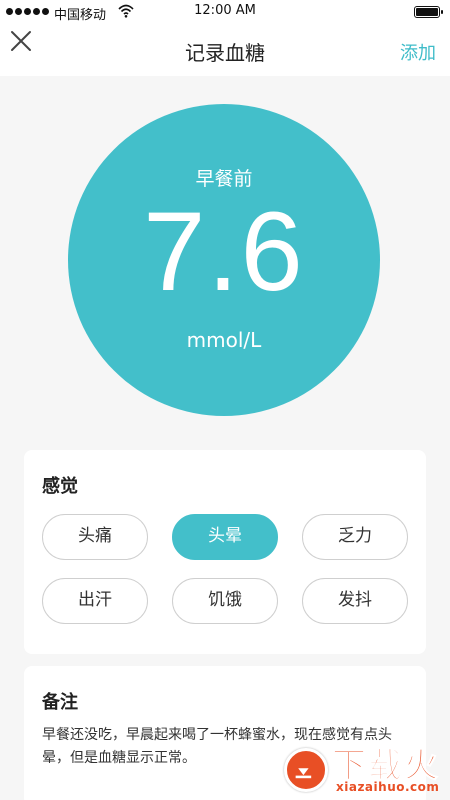  Describe the element at coordinates (388, 787) in the screenshot. I see `watermark-url: xiazaihuo.com` at that location.